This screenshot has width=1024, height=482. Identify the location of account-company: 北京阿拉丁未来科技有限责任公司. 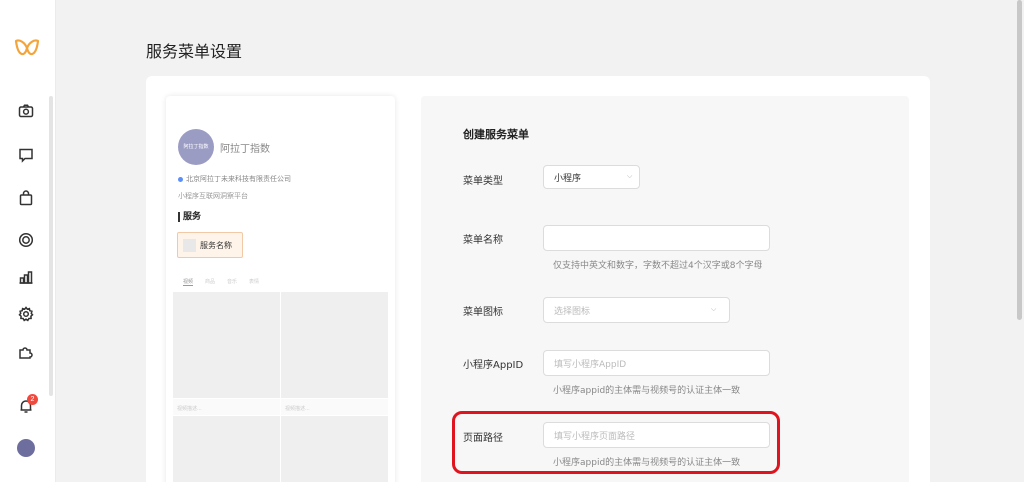
(234, 179).